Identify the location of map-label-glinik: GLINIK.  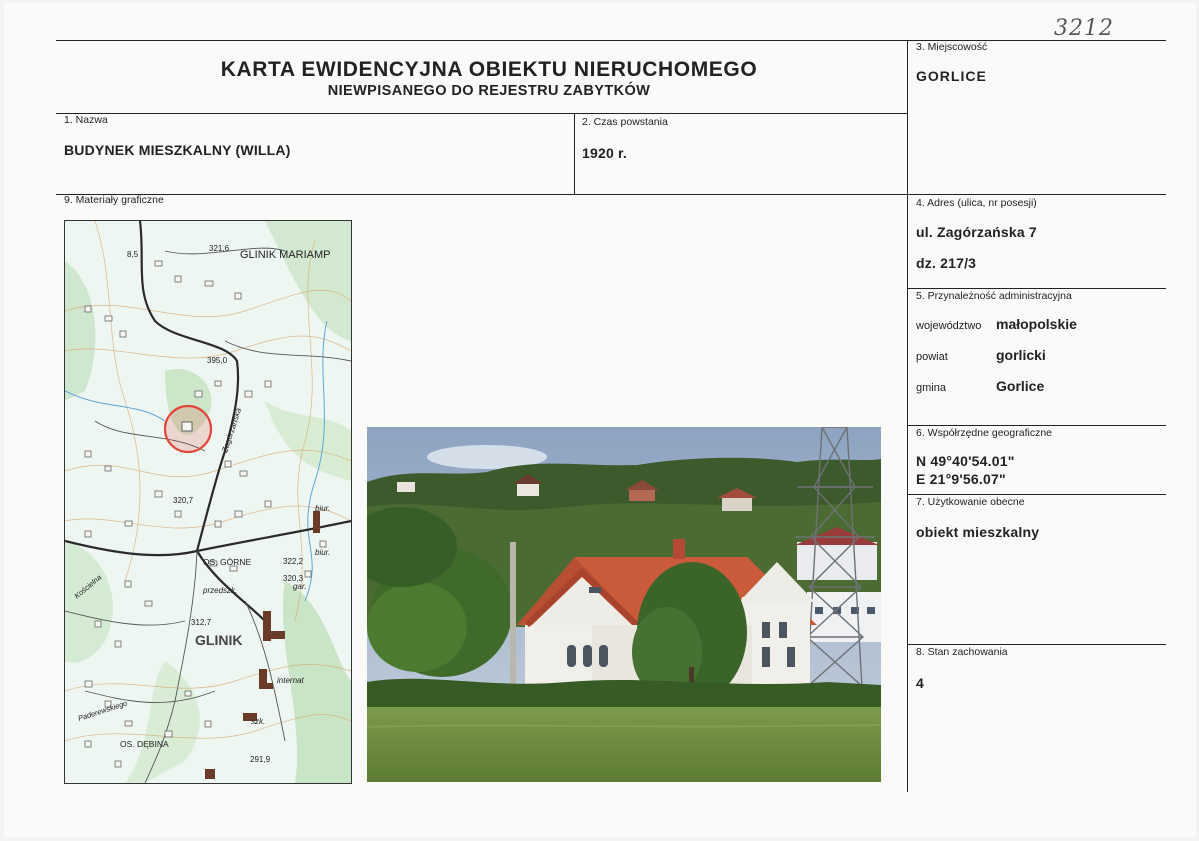
(218, 640).